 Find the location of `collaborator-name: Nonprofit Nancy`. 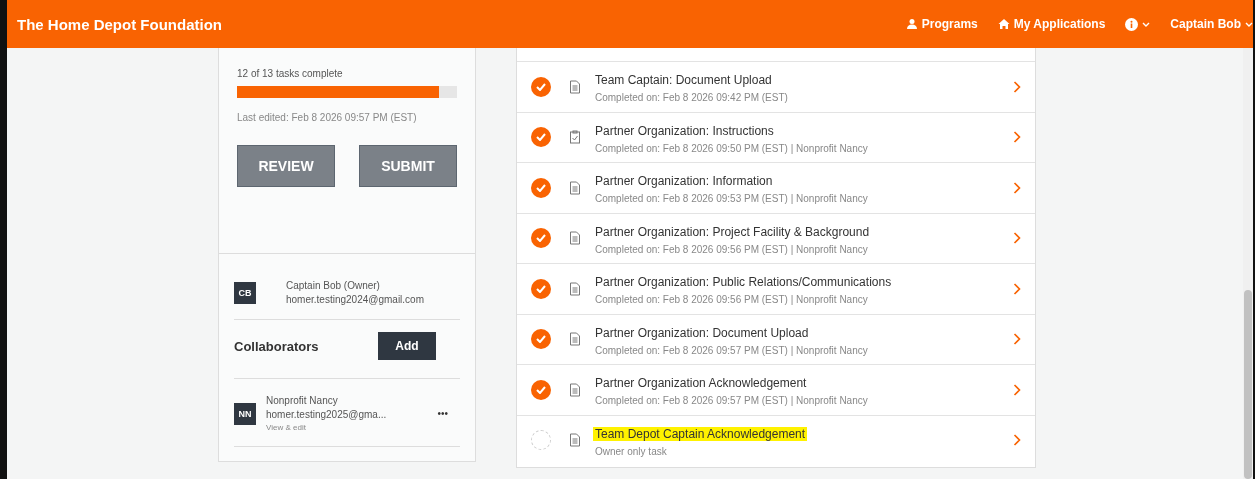

collaborator-name: Nonprofit Nancy is located at coordinates (302, 400).